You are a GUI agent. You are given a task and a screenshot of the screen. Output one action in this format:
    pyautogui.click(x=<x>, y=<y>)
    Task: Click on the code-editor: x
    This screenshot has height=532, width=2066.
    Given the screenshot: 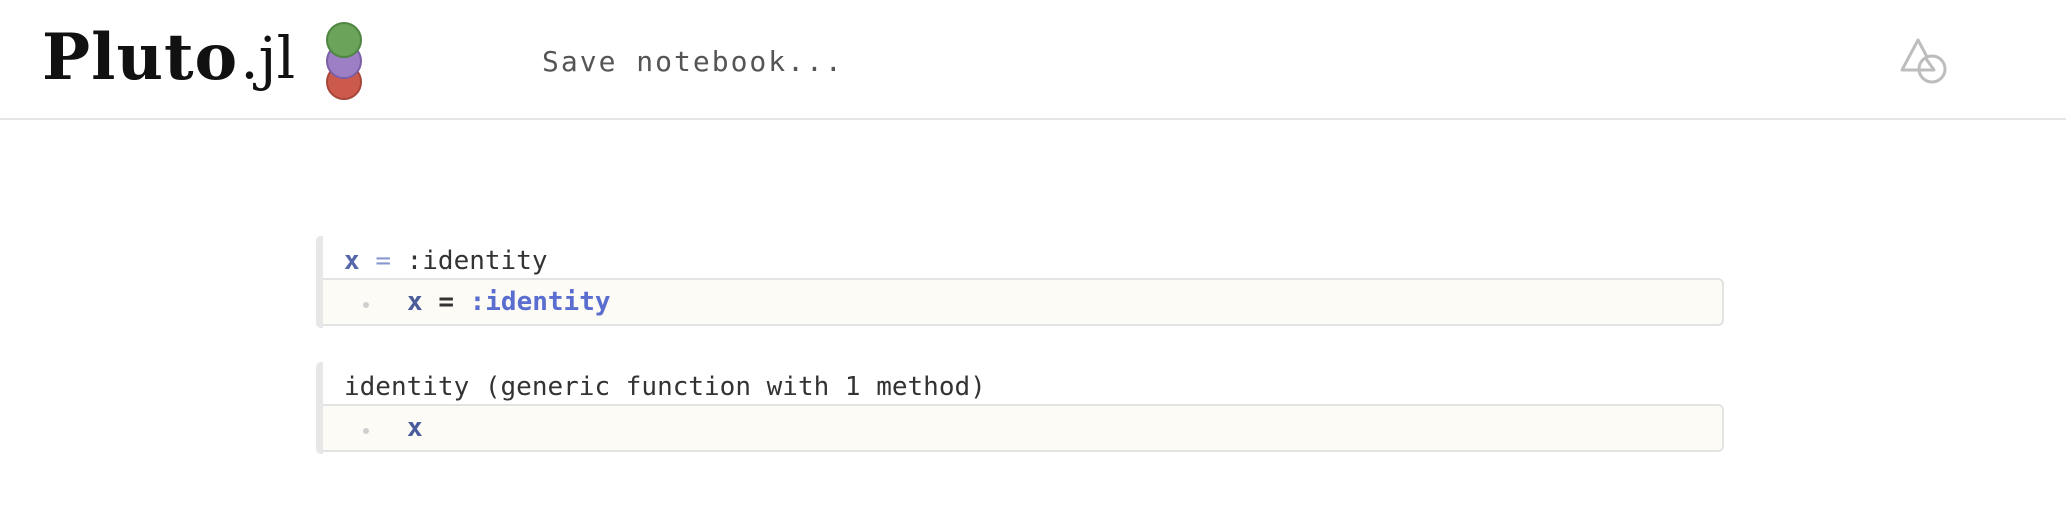 What is the action you would take?
    pyautogui.click(x=1023, y=428)
    